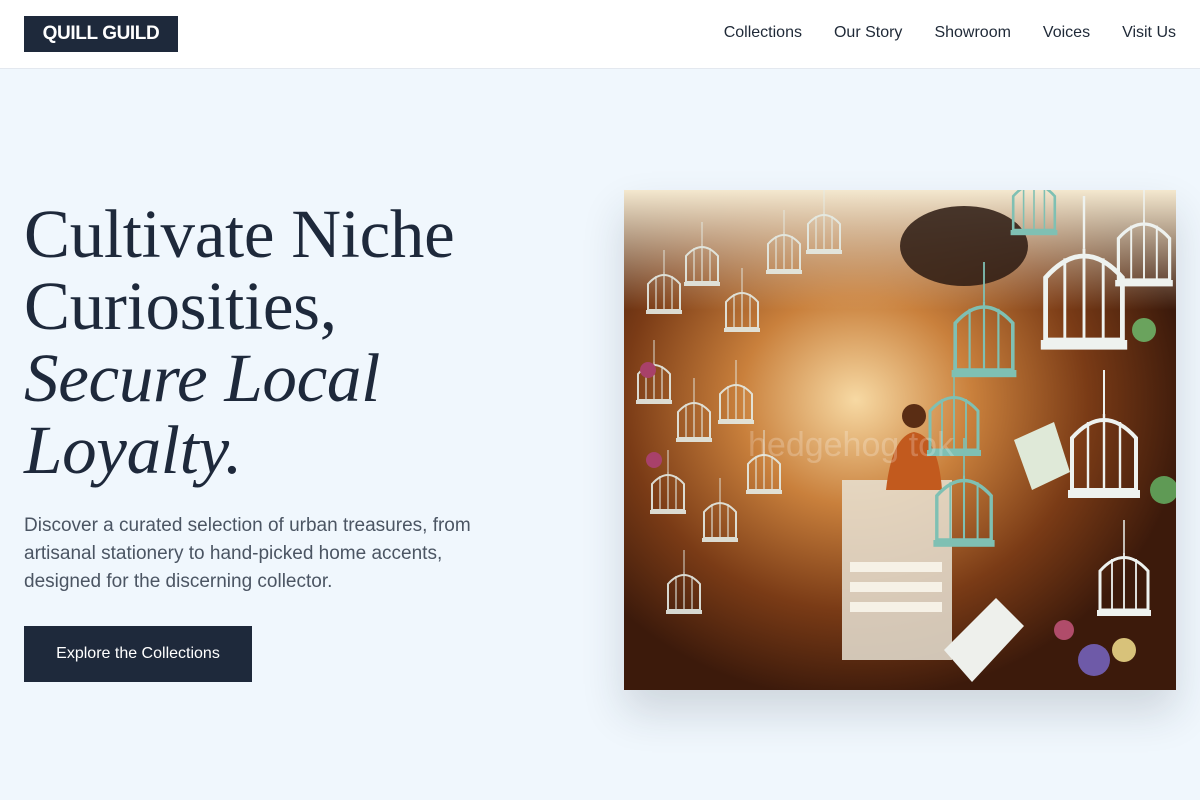  I want to click on hanging-basket, so click(964, 246).